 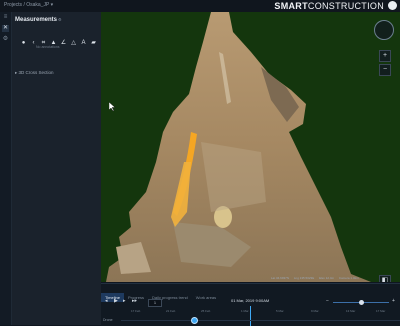 I want to click on prev-icon: ◂, so click(x=106, y=301).